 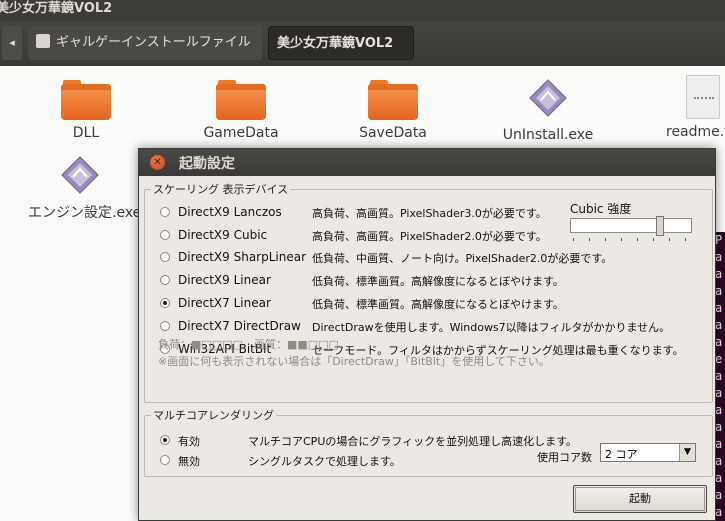 I want to click on option-label: 無効, so click(x=189, y=461).